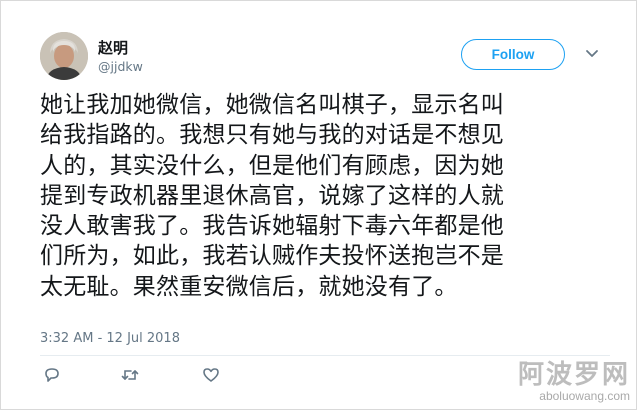 The image size is (637, 410). I want to click on heart-icon, so click(211, 375).